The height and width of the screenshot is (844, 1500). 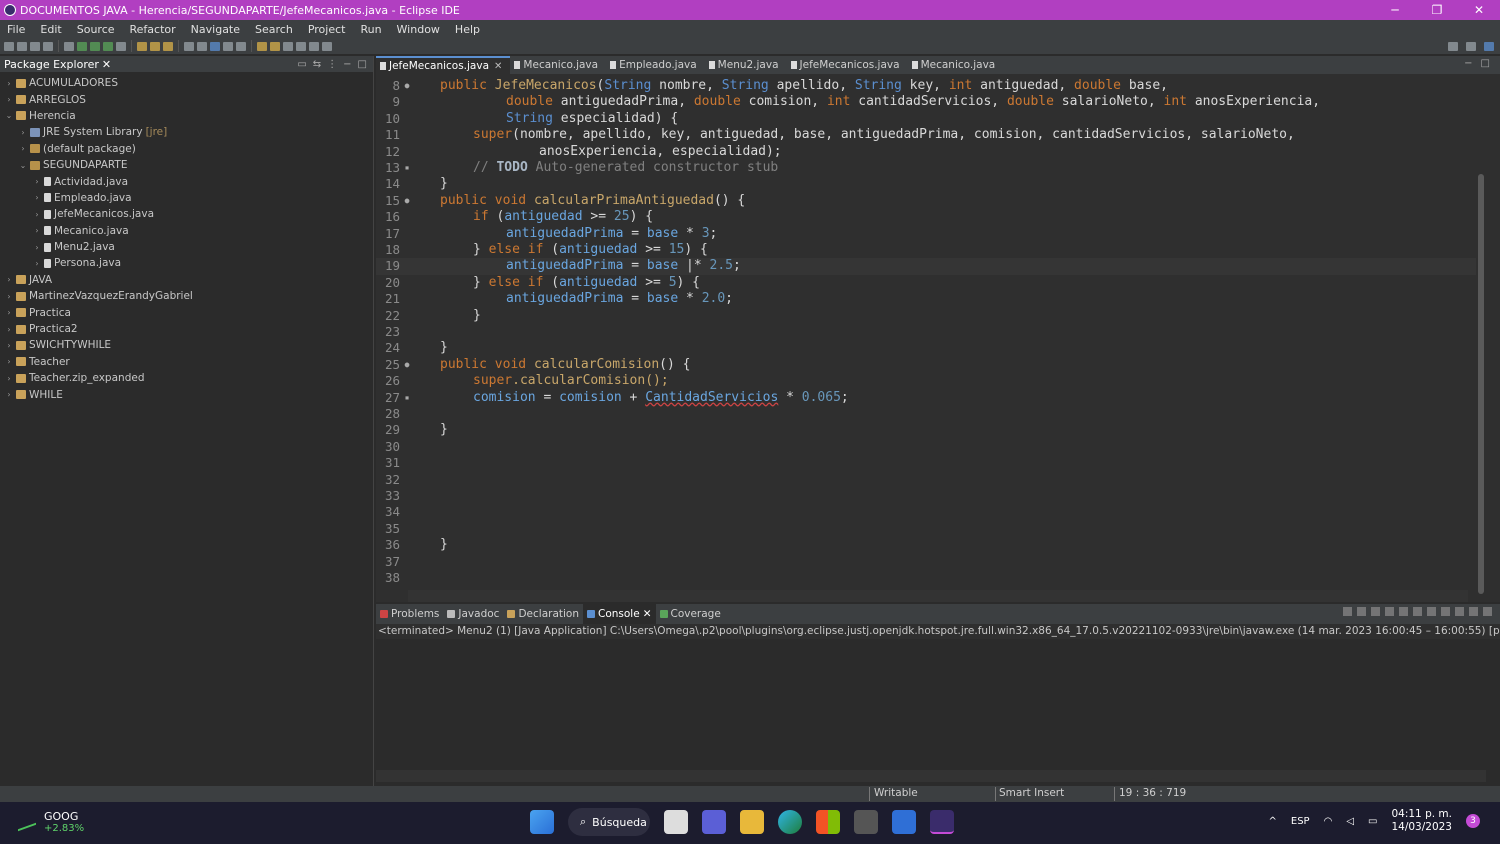 I want to click on code-line: 21 antiguedadPrima = base * 2.0;, so click(x=926, y=299).